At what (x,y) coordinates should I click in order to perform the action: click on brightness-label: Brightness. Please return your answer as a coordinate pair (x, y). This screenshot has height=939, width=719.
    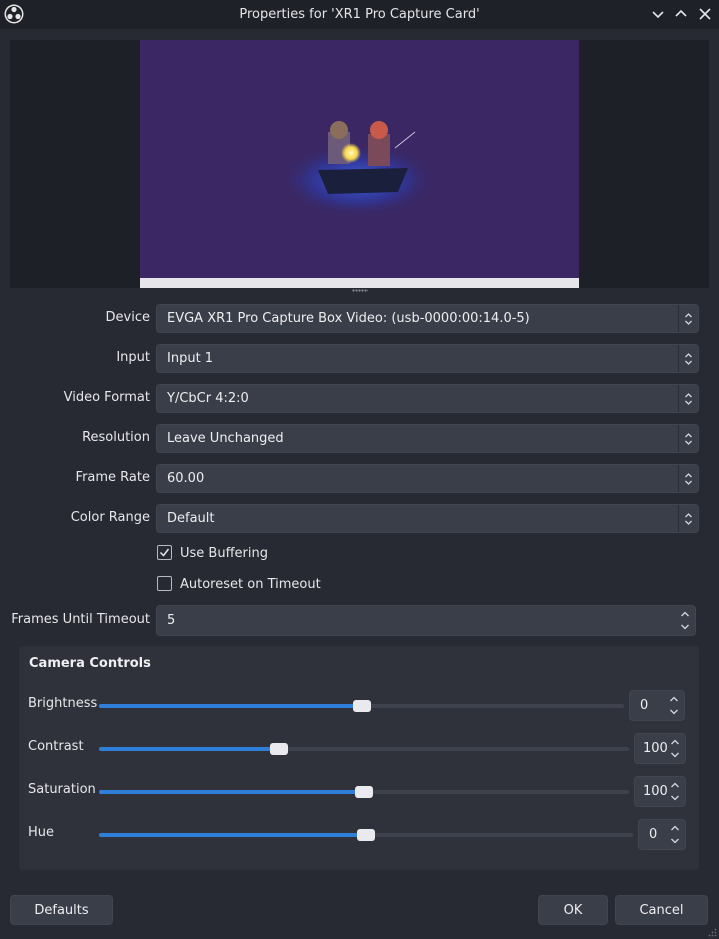
    Looking at the image, I should click on (63, 703).